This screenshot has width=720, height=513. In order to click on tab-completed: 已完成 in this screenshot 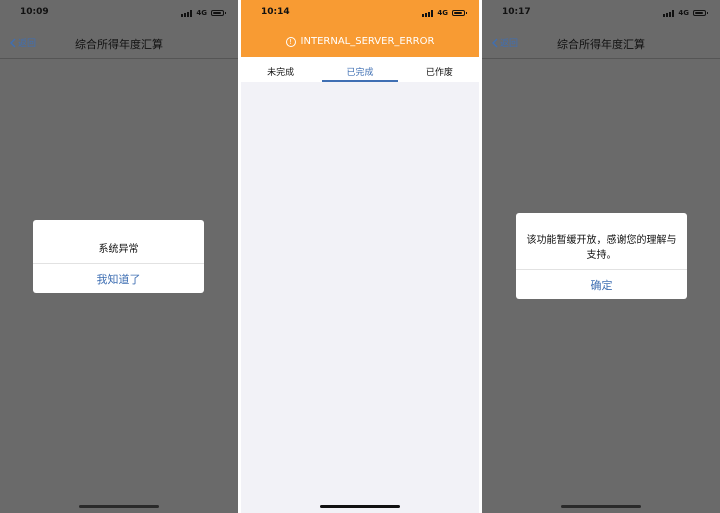, I will do `click(359, 69)`.